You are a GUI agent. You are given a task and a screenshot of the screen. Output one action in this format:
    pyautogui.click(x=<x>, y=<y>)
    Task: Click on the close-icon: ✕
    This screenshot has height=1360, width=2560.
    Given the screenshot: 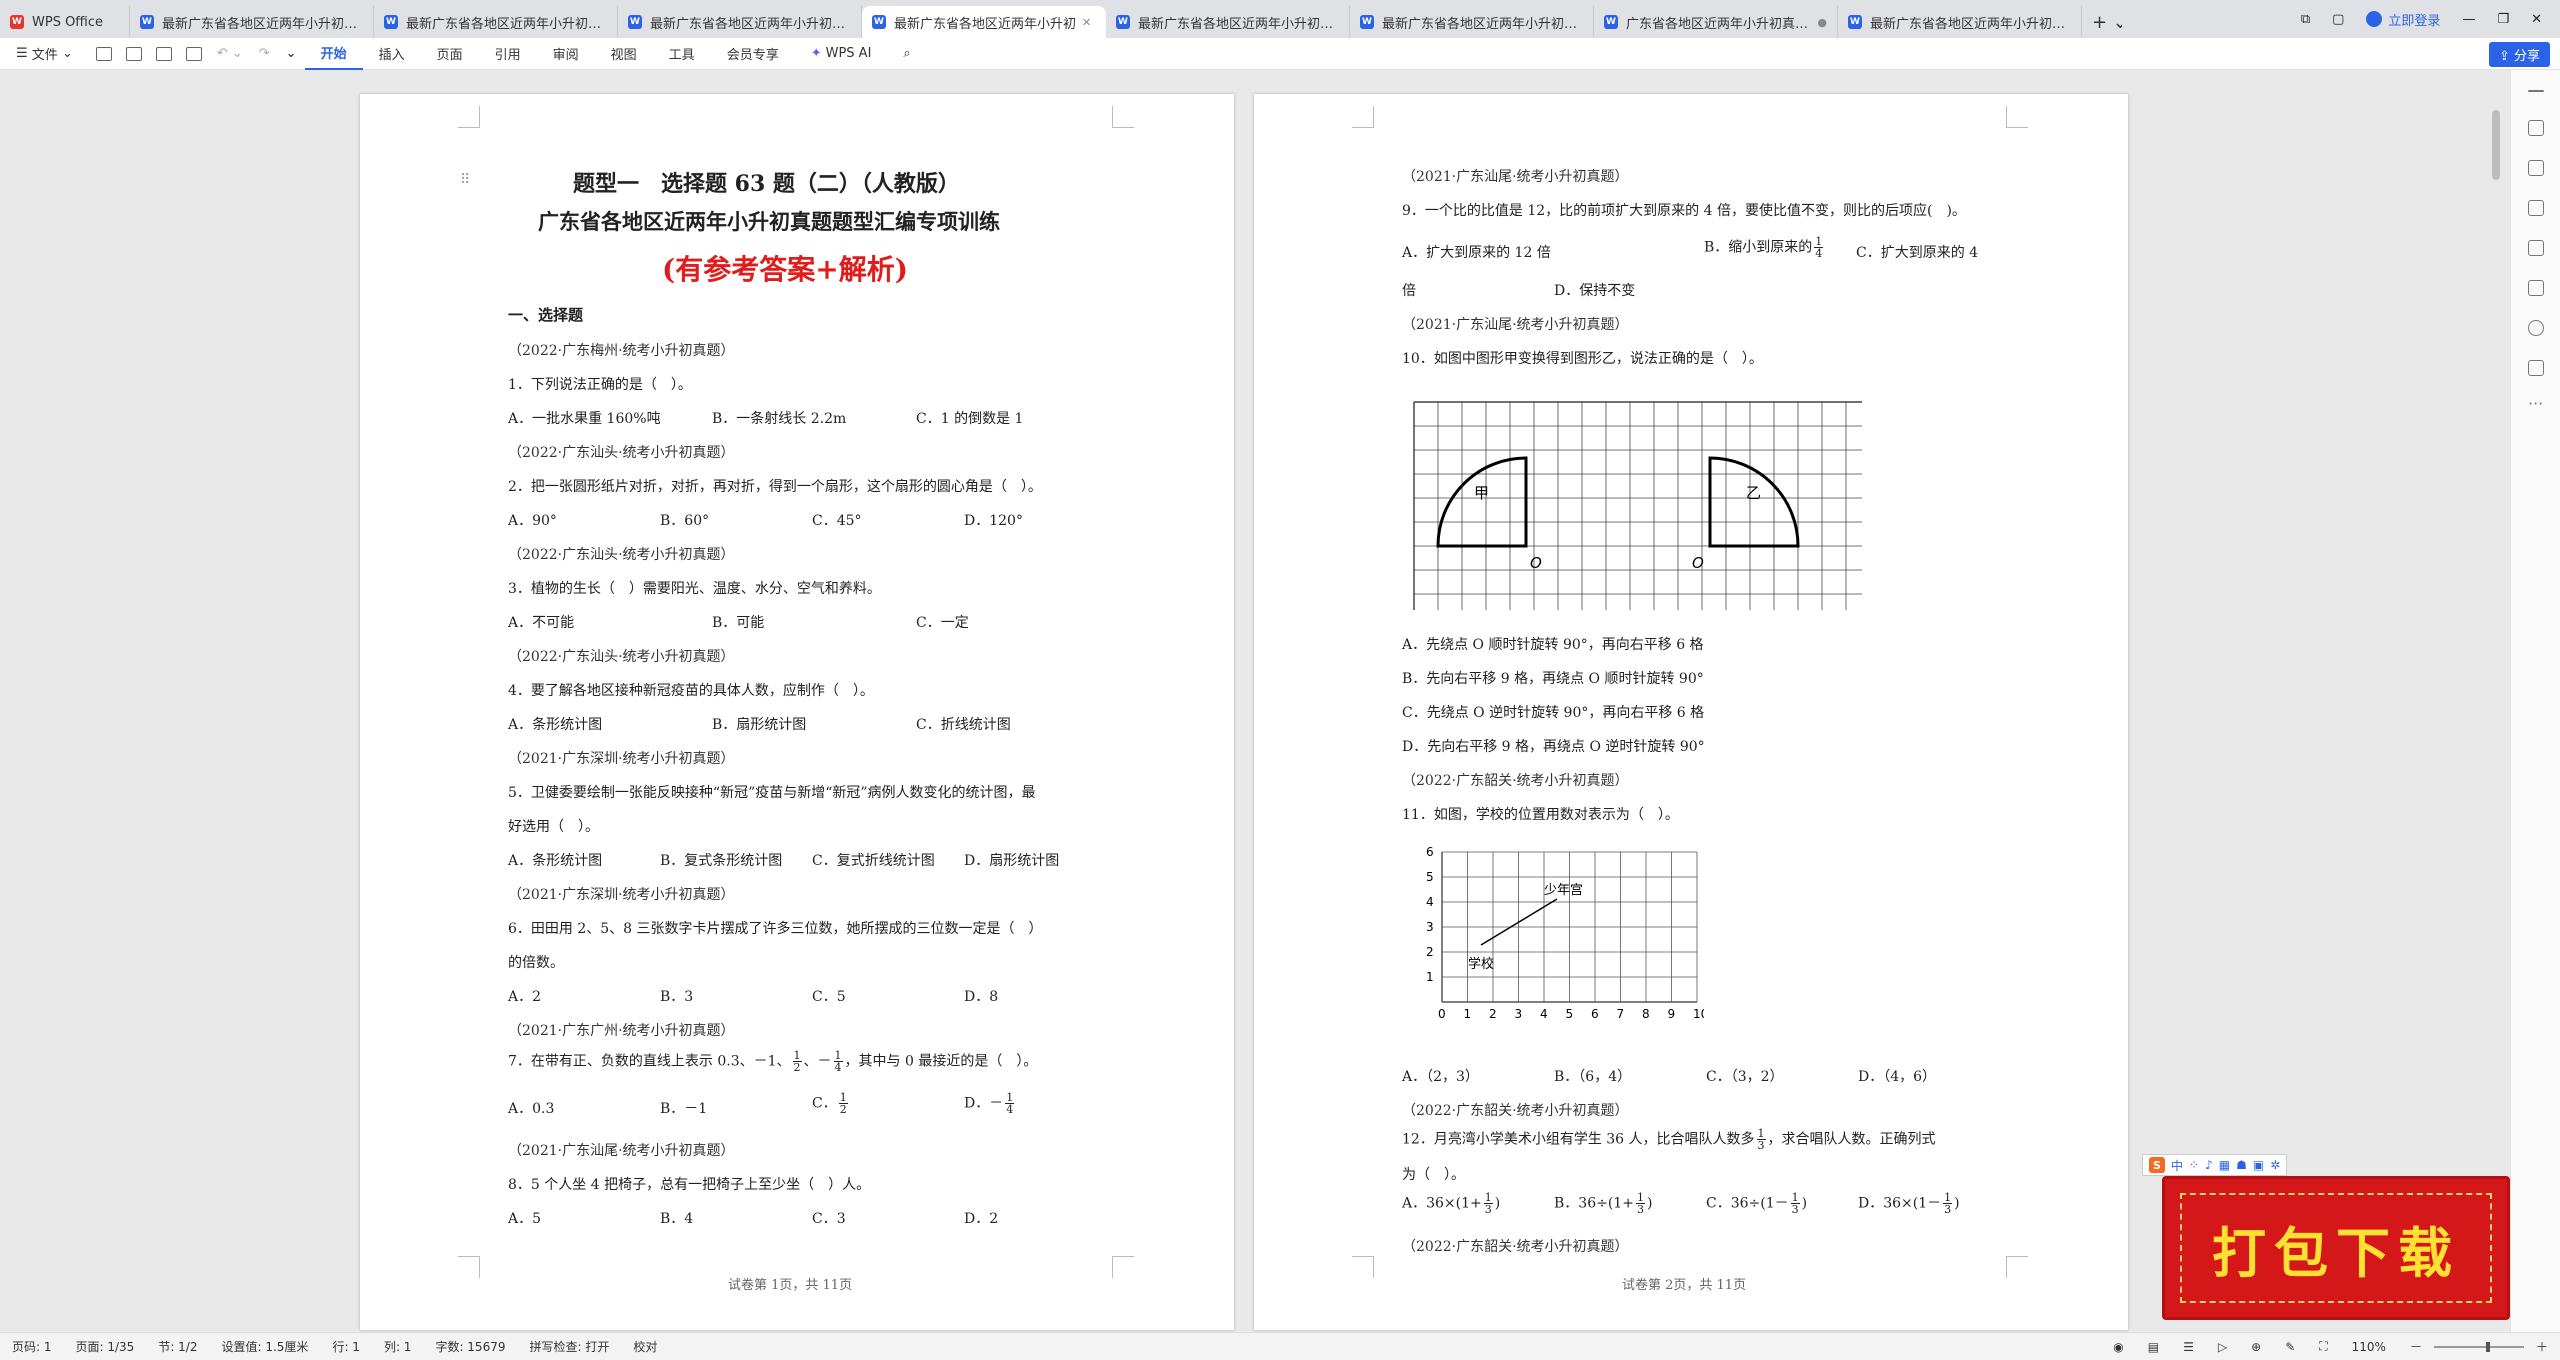 What is the action you would take?
    pyautogui.click(x=1086, y=22)
    